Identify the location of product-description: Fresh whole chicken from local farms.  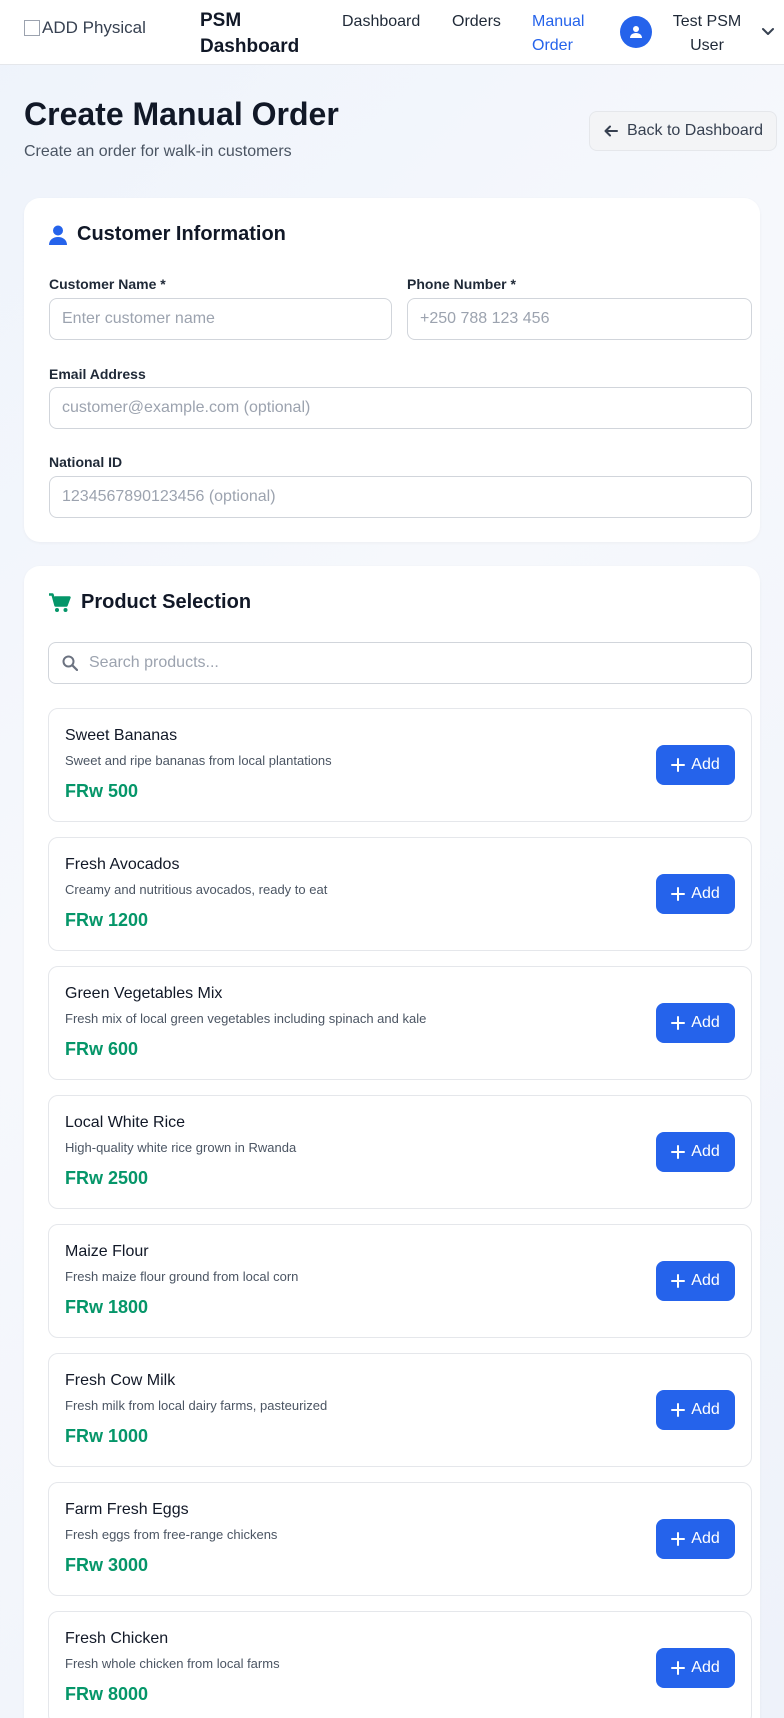
(172, 1663).